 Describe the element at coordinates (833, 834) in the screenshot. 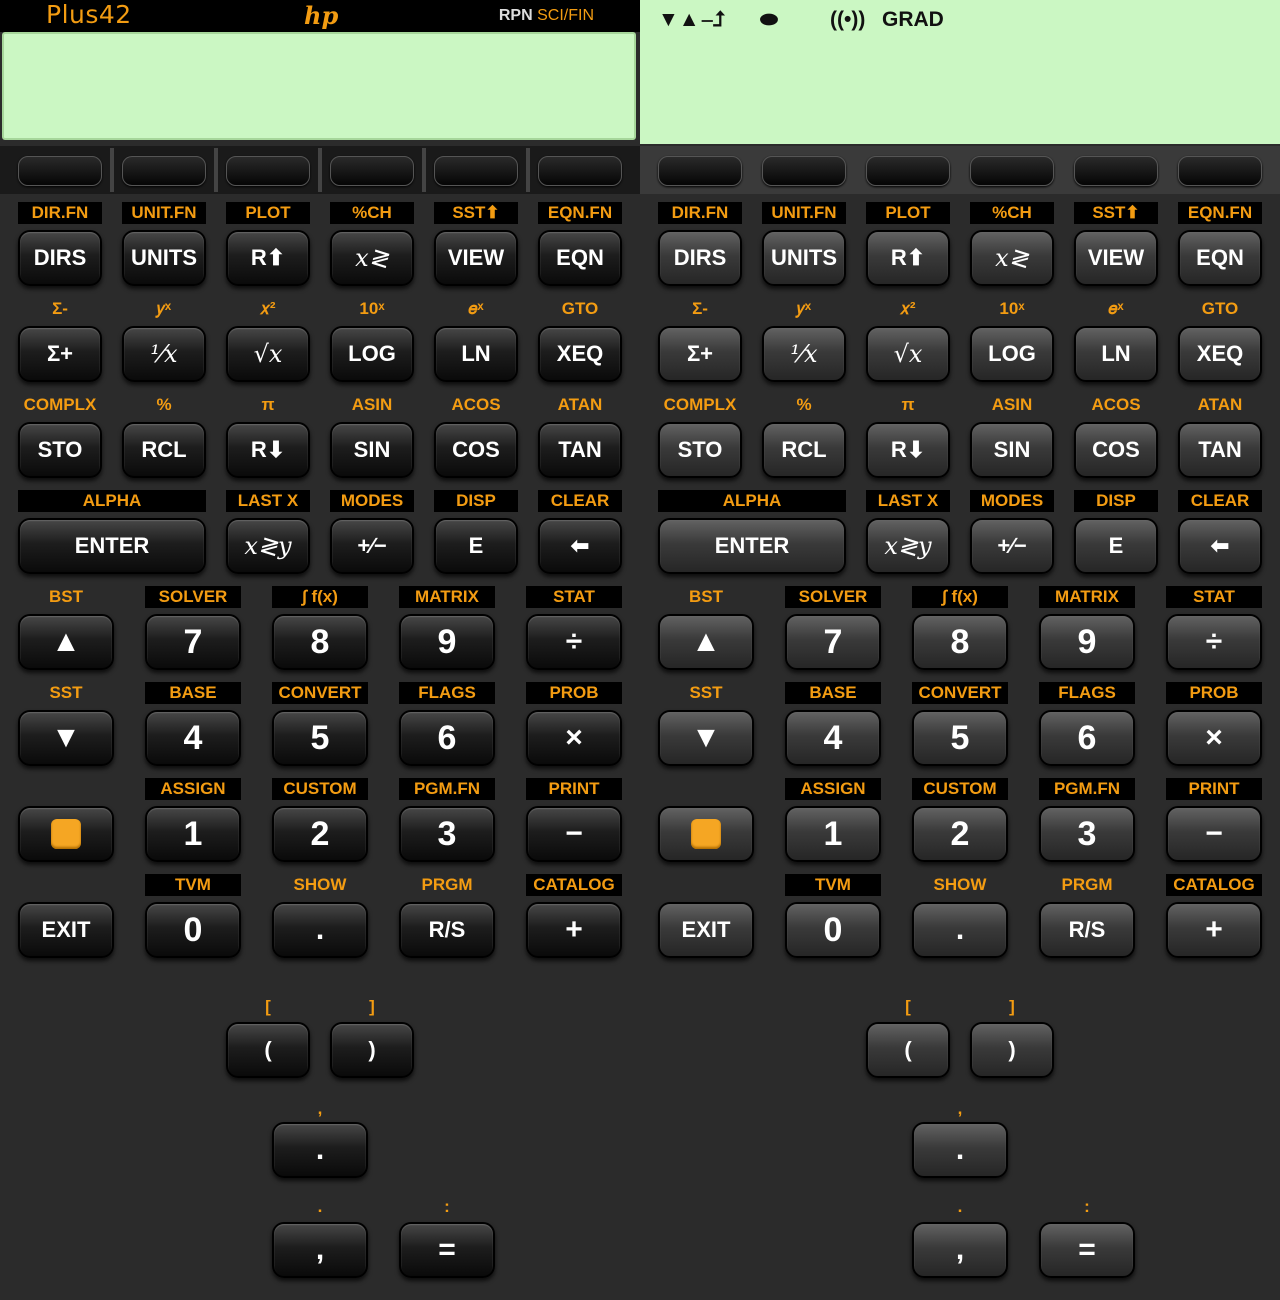

I see `r7-key-2: 1` at that location.